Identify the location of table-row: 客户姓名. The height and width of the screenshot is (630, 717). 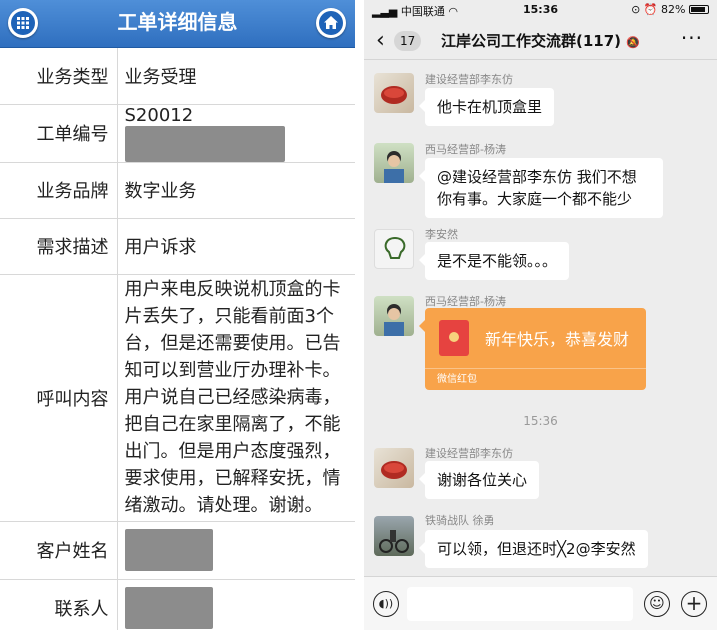
(177, 550).